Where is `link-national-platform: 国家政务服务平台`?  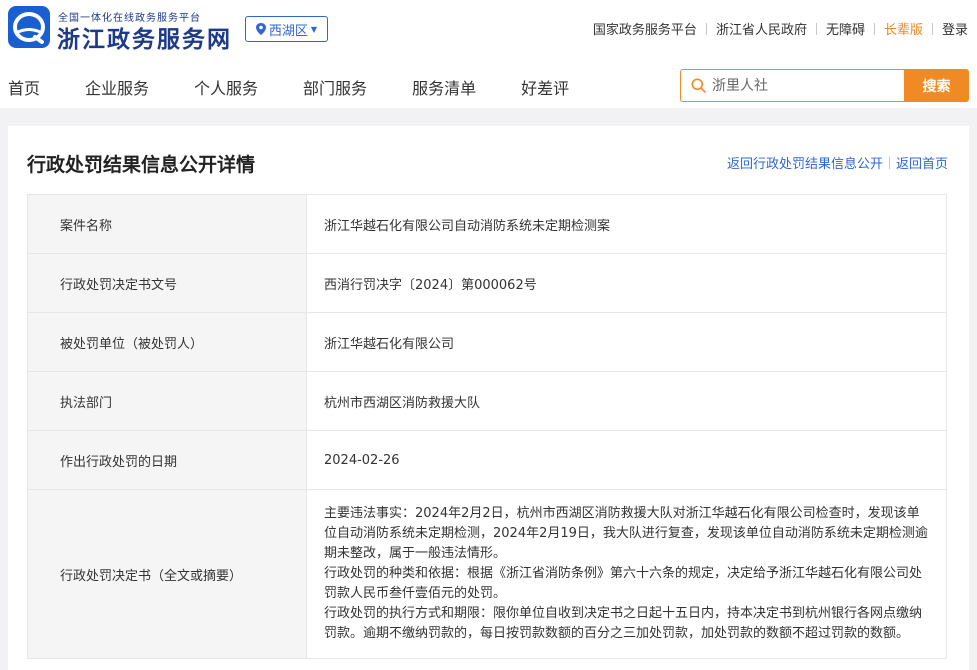 link-national-platform: 国家政务服务平台 is located at coordinates (645, 28).